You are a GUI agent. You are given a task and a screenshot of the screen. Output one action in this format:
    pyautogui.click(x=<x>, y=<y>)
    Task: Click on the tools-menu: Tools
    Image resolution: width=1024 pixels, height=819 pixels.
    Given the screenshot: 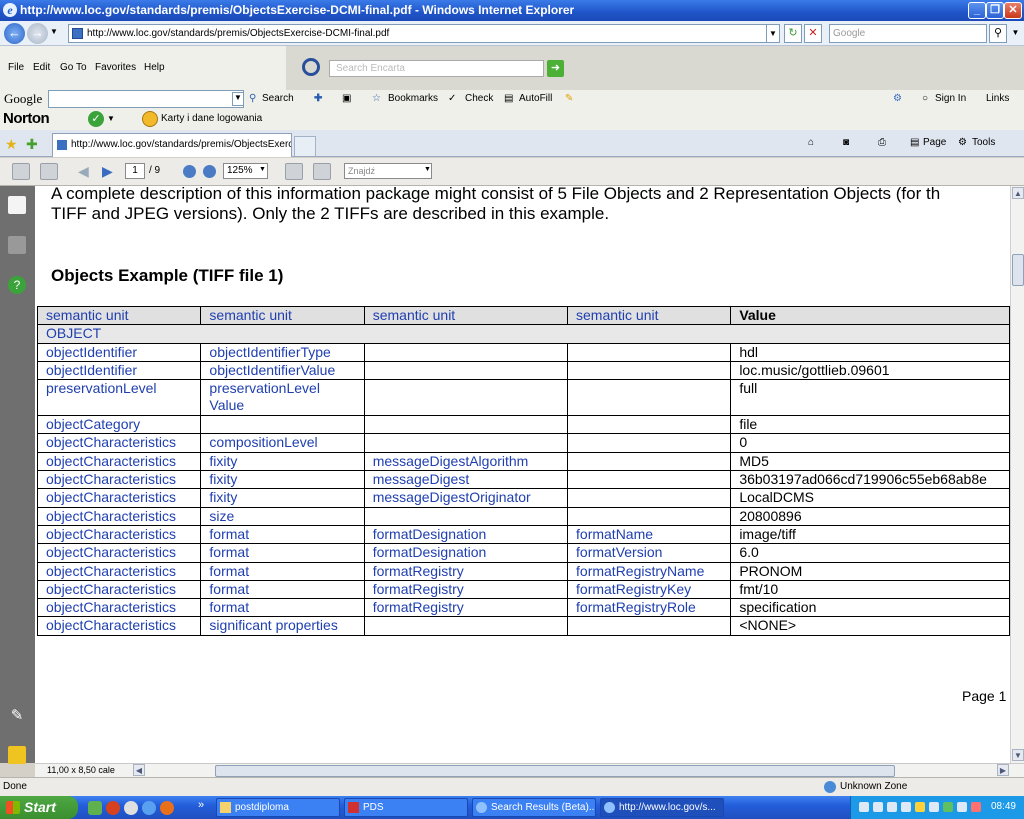 What is the action you would take?
    pyautogui.click(x=983, y=142)
    